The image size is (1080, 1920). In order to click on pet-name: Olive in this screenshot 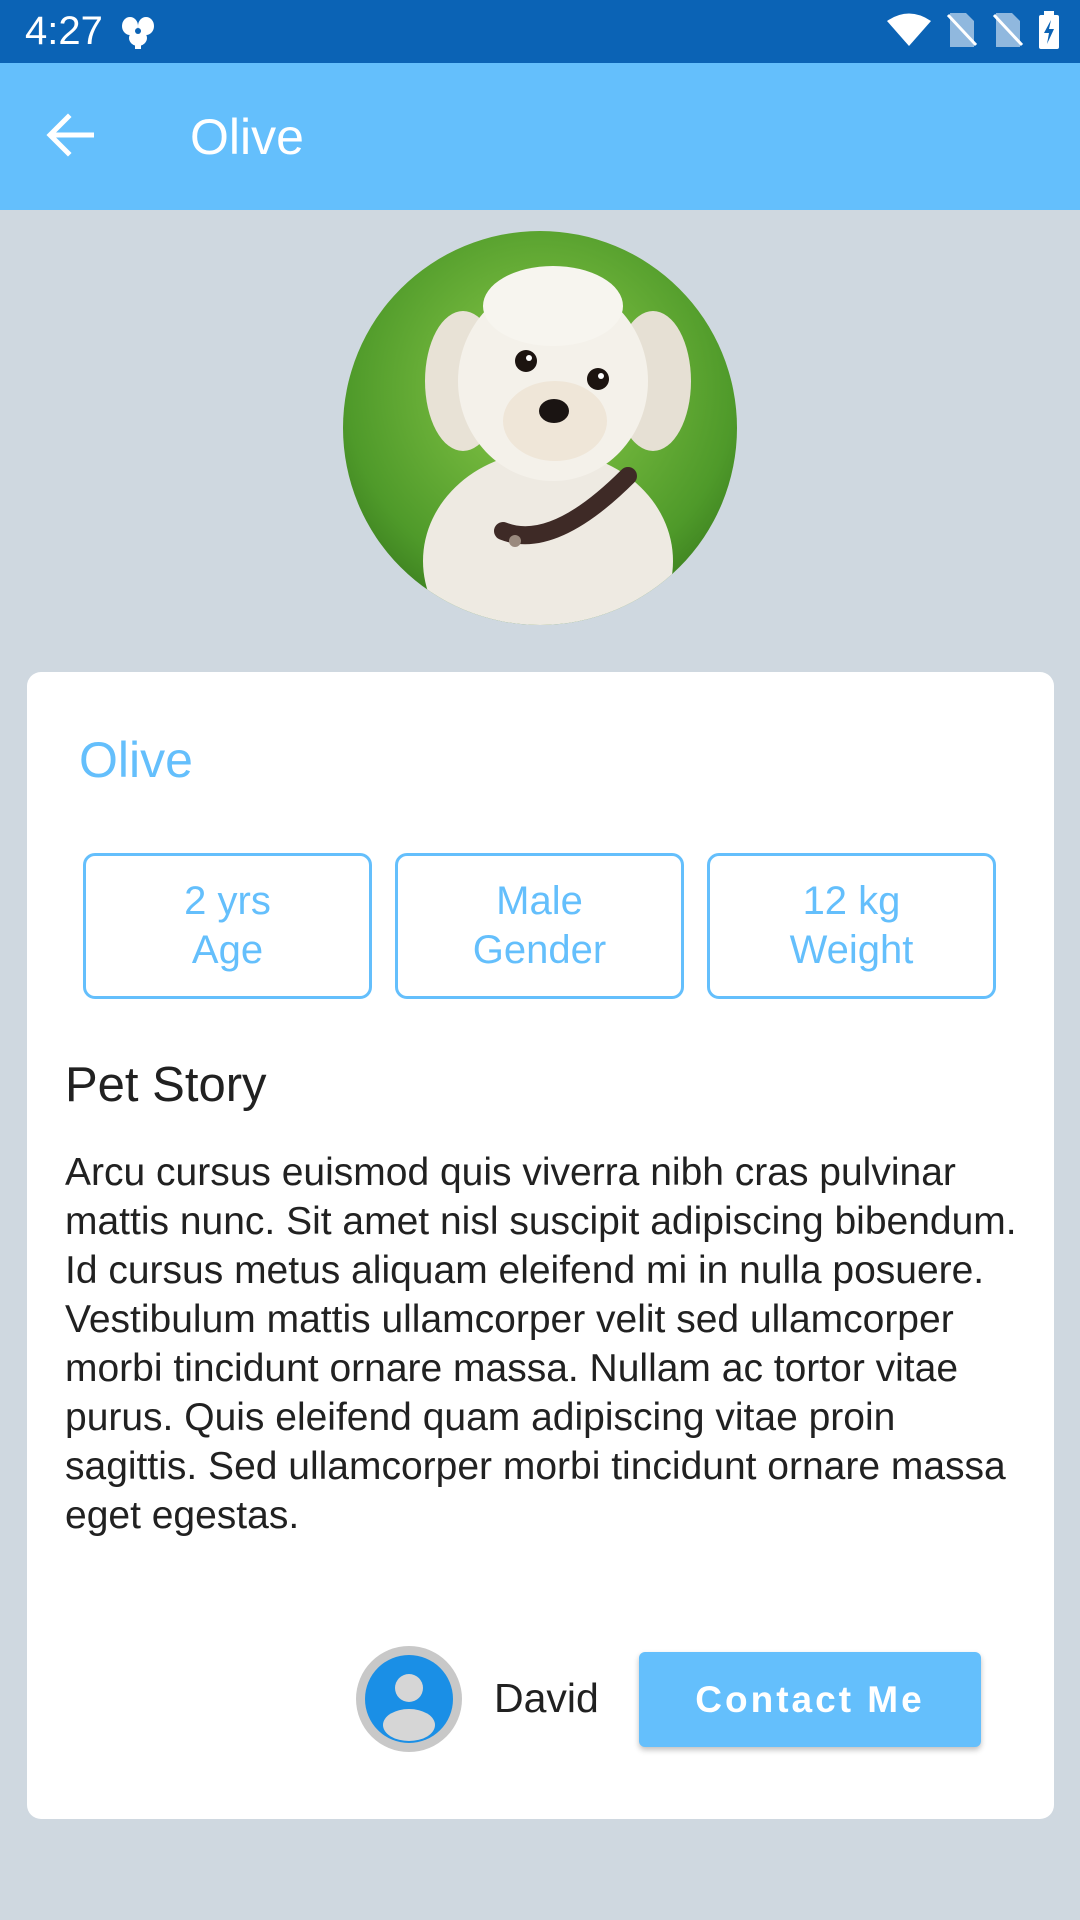, I will do `click(136, 760)`.